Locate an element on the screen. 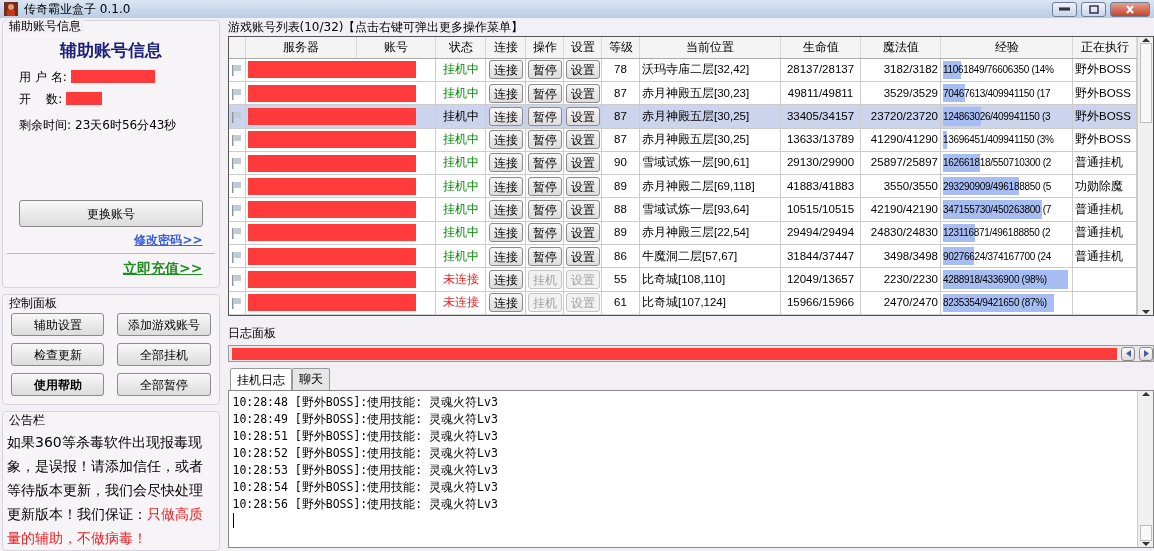  table-row: 挂机中 连接 暂停 设置 89 赤月神殿三层[22,54] 29494/29494 24830/24830 123116871/496188850 (2 普通挂机 is located at coordinates (682, 233).